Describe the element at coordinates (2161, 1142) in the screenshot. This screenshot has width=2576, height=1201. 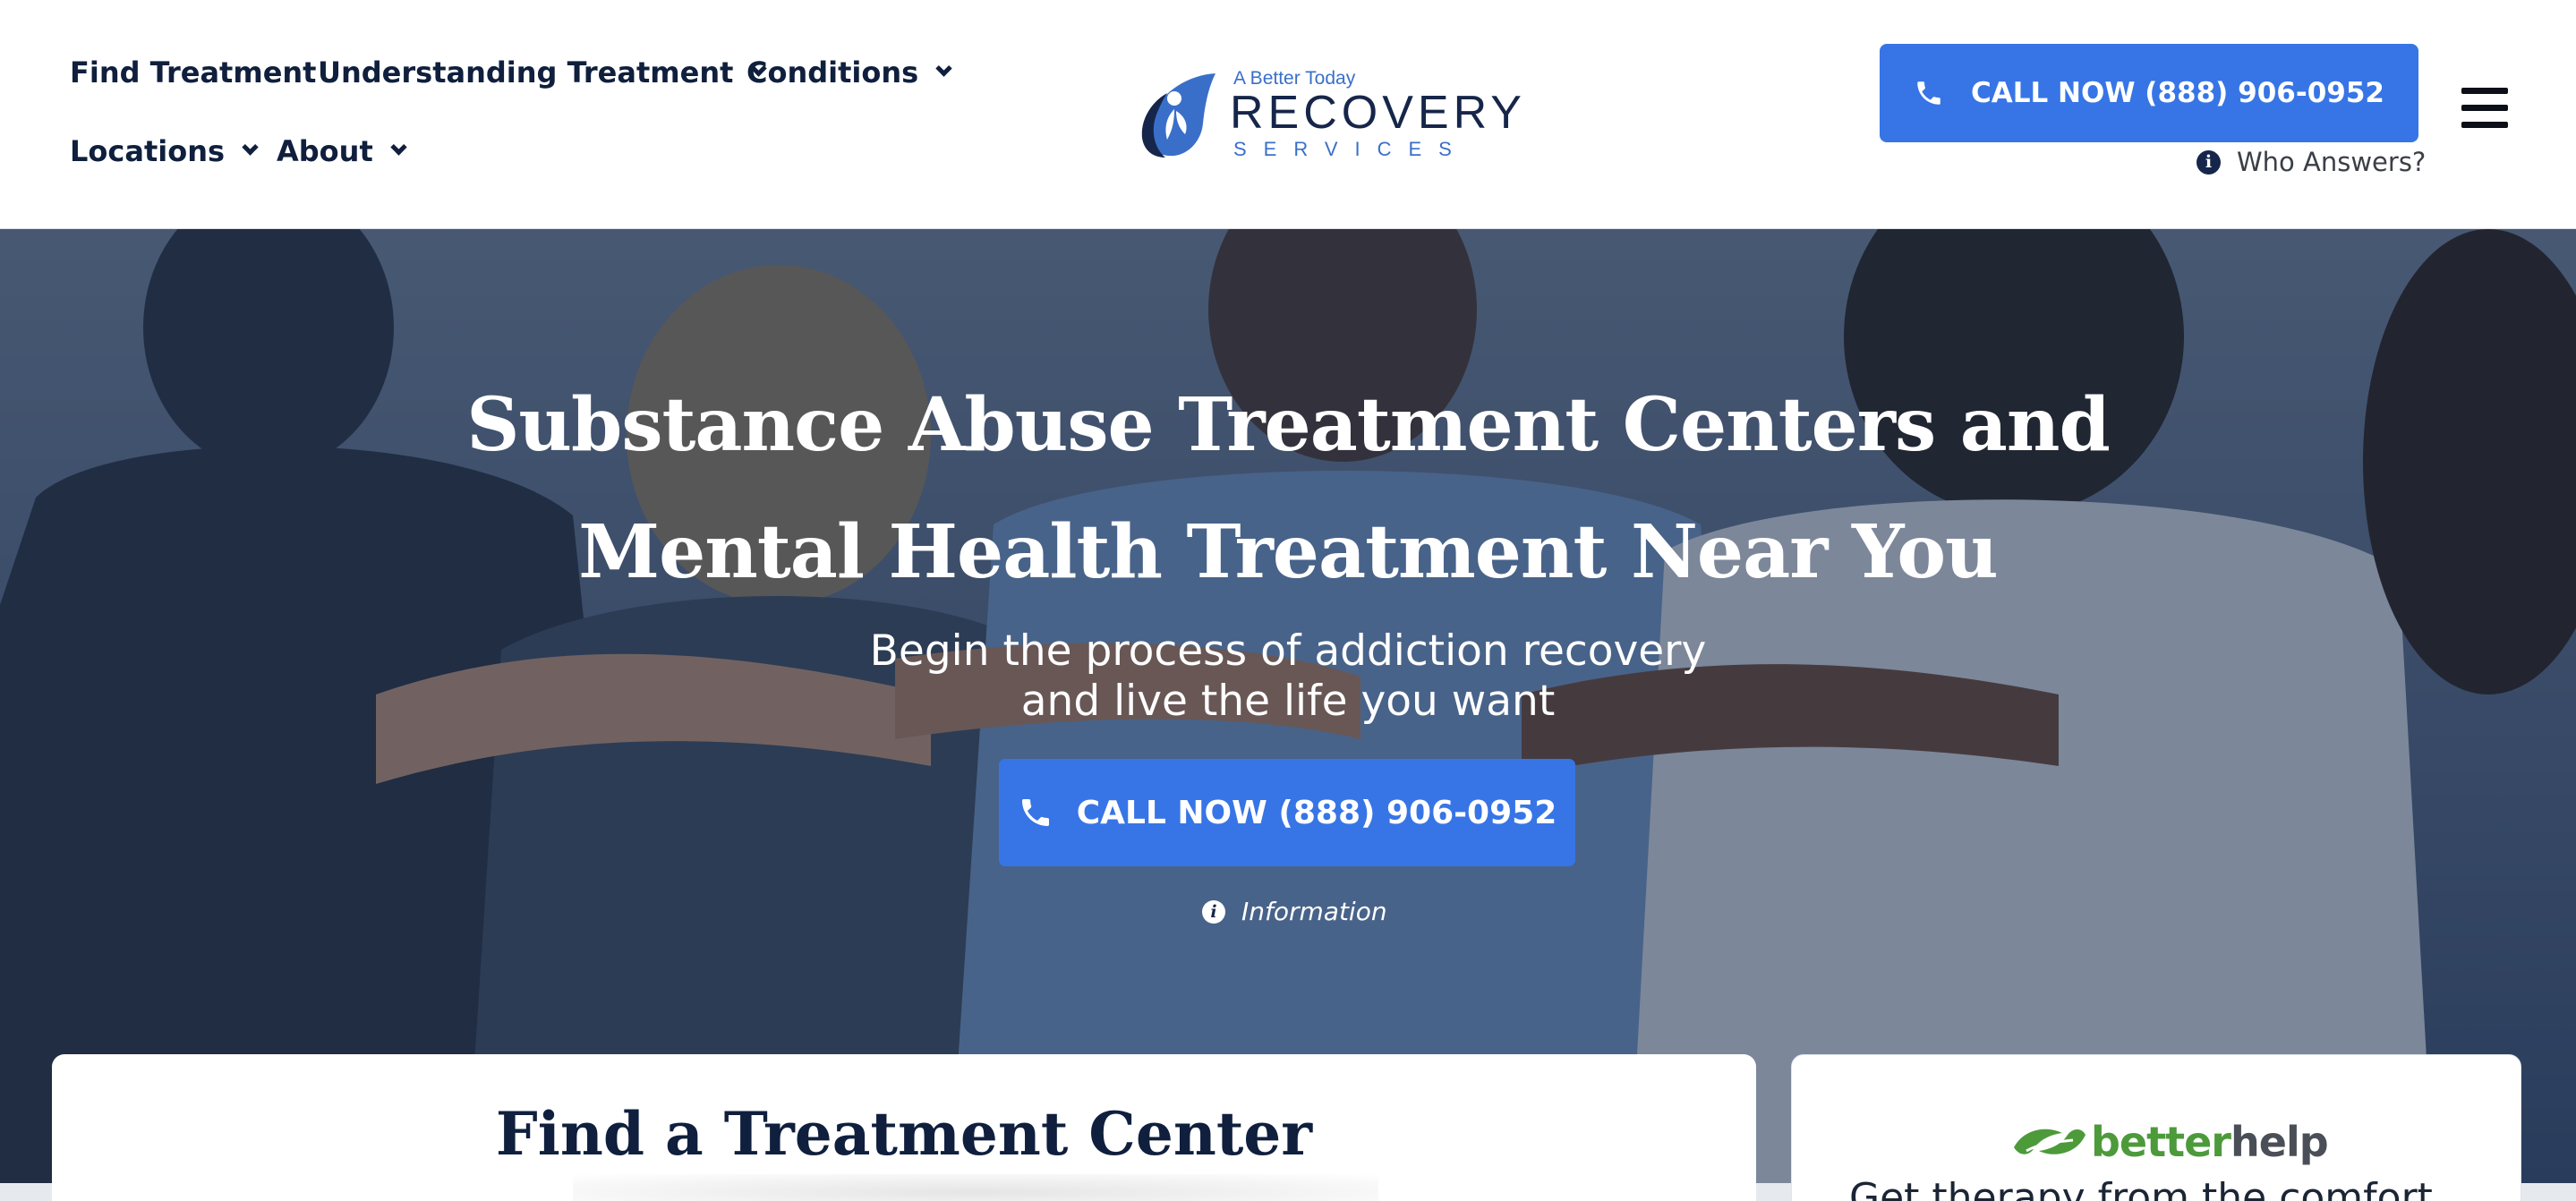
I see `betterhelp-brand-part1: better` at that location.